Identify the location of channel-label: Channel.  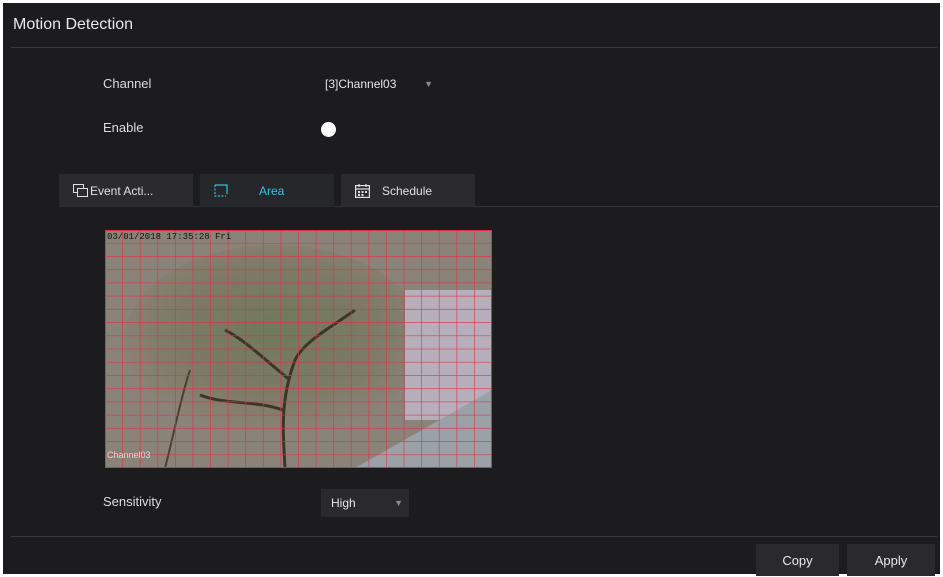
(127, 83).